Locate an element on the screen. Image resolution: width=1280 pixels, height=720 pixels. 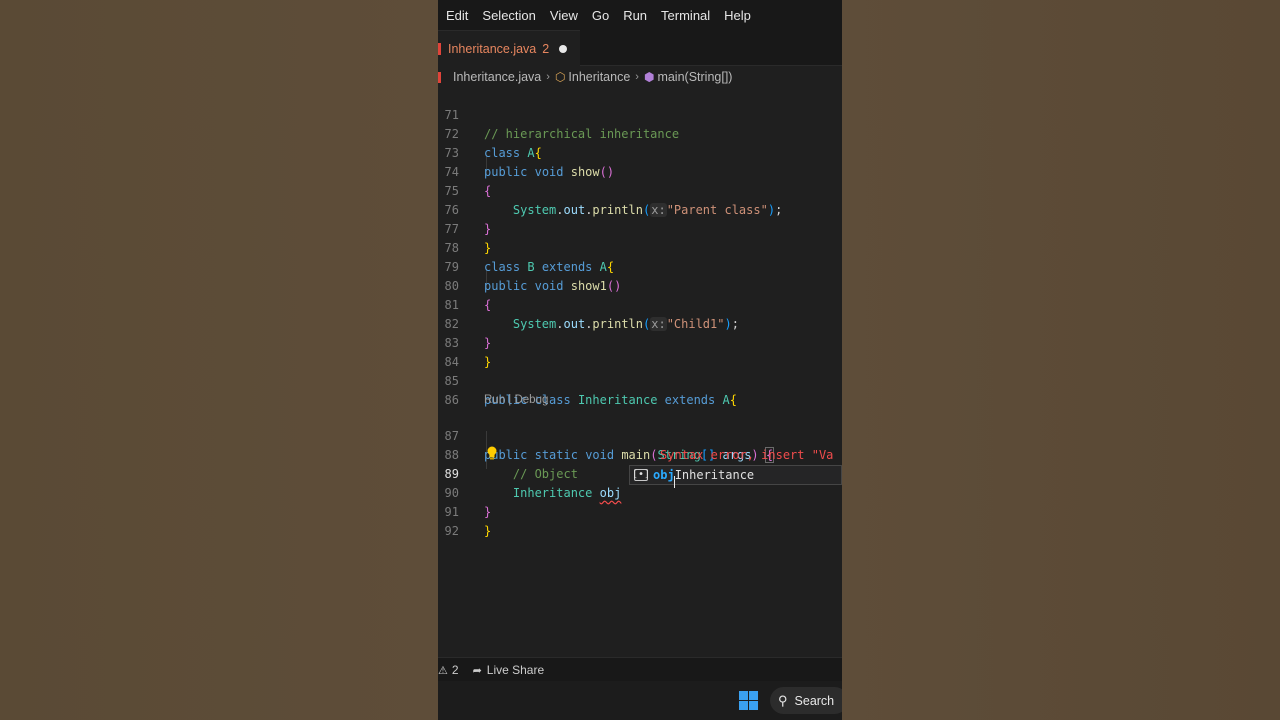
code-line: 75 System.out.println(x:"Parent class"); is located at coordinates (640, 190).